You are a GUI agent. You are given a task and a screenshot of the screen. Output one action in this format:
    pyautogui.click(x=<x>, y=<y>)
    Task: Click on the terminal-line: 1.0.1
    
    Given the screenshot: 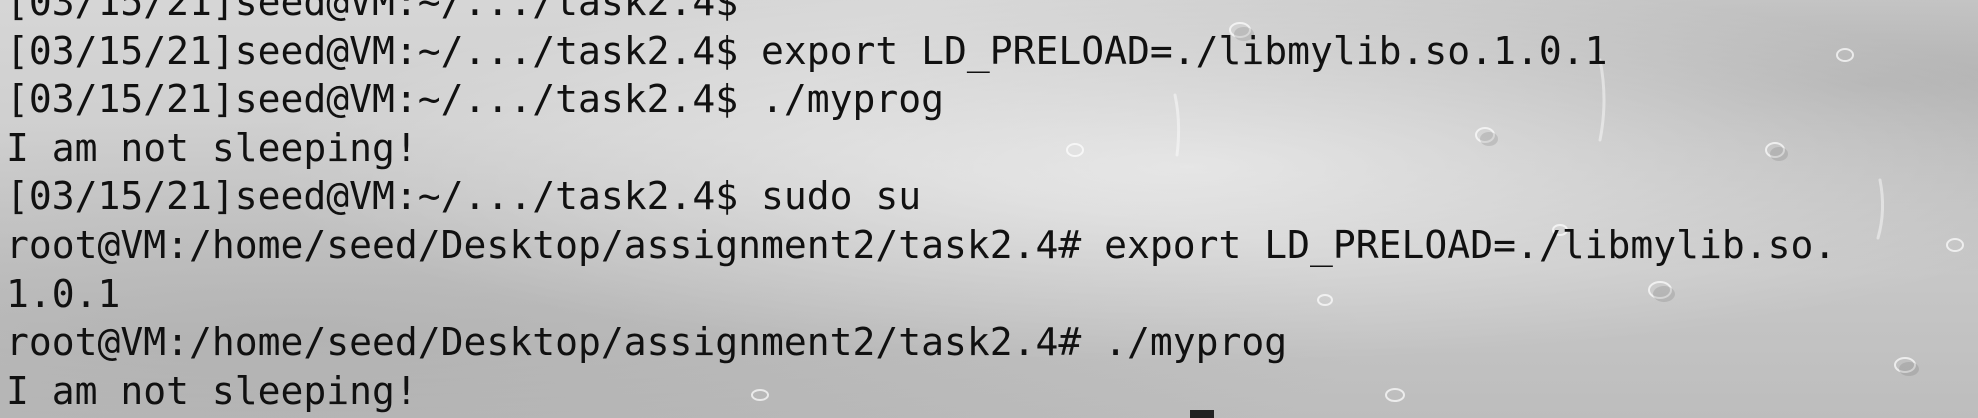 What is the action you would take?
    pyautogui.click(x=63, y=293)
    